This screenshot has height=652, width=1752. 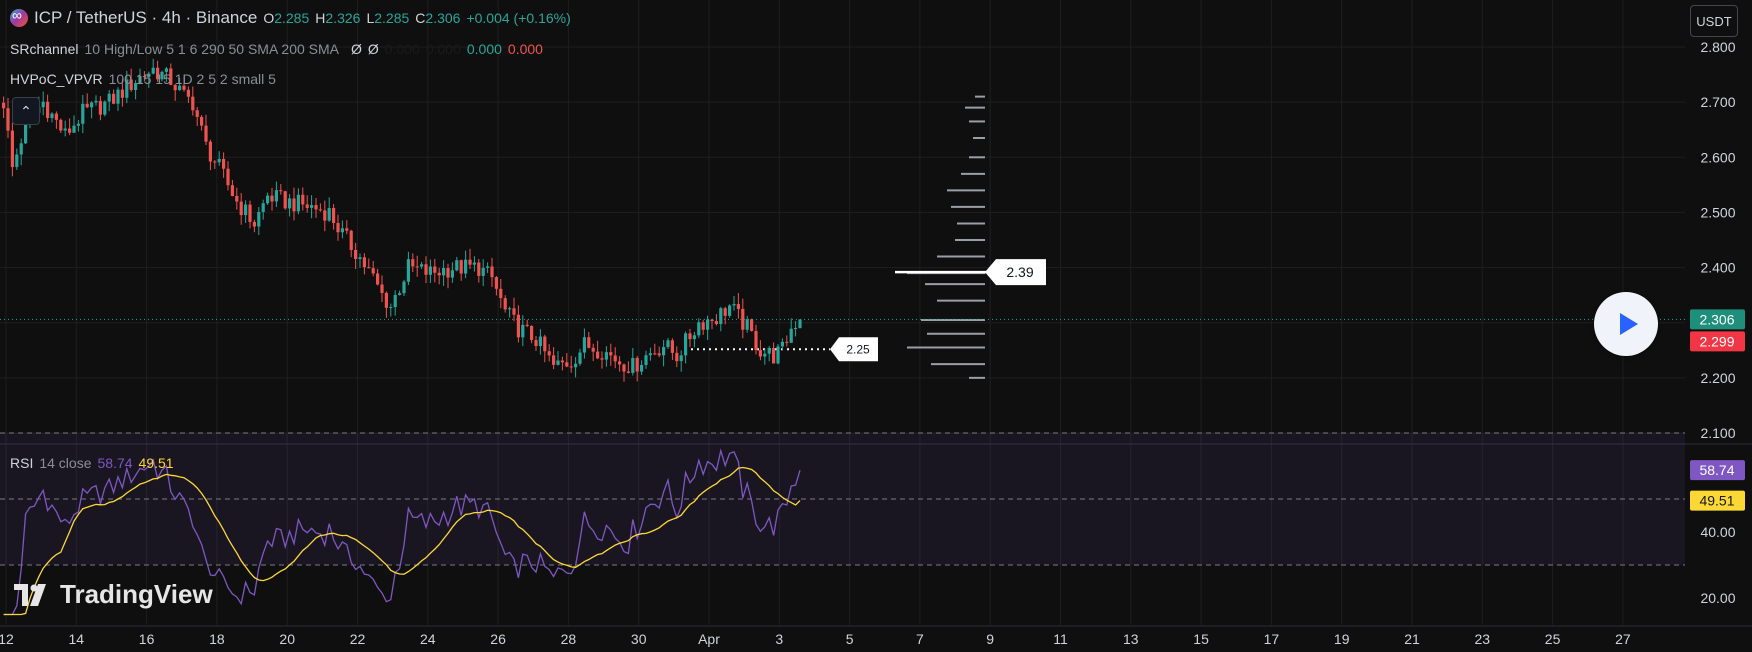 I want to click on x-tick-label: 15, so click(x=1201, y=639).